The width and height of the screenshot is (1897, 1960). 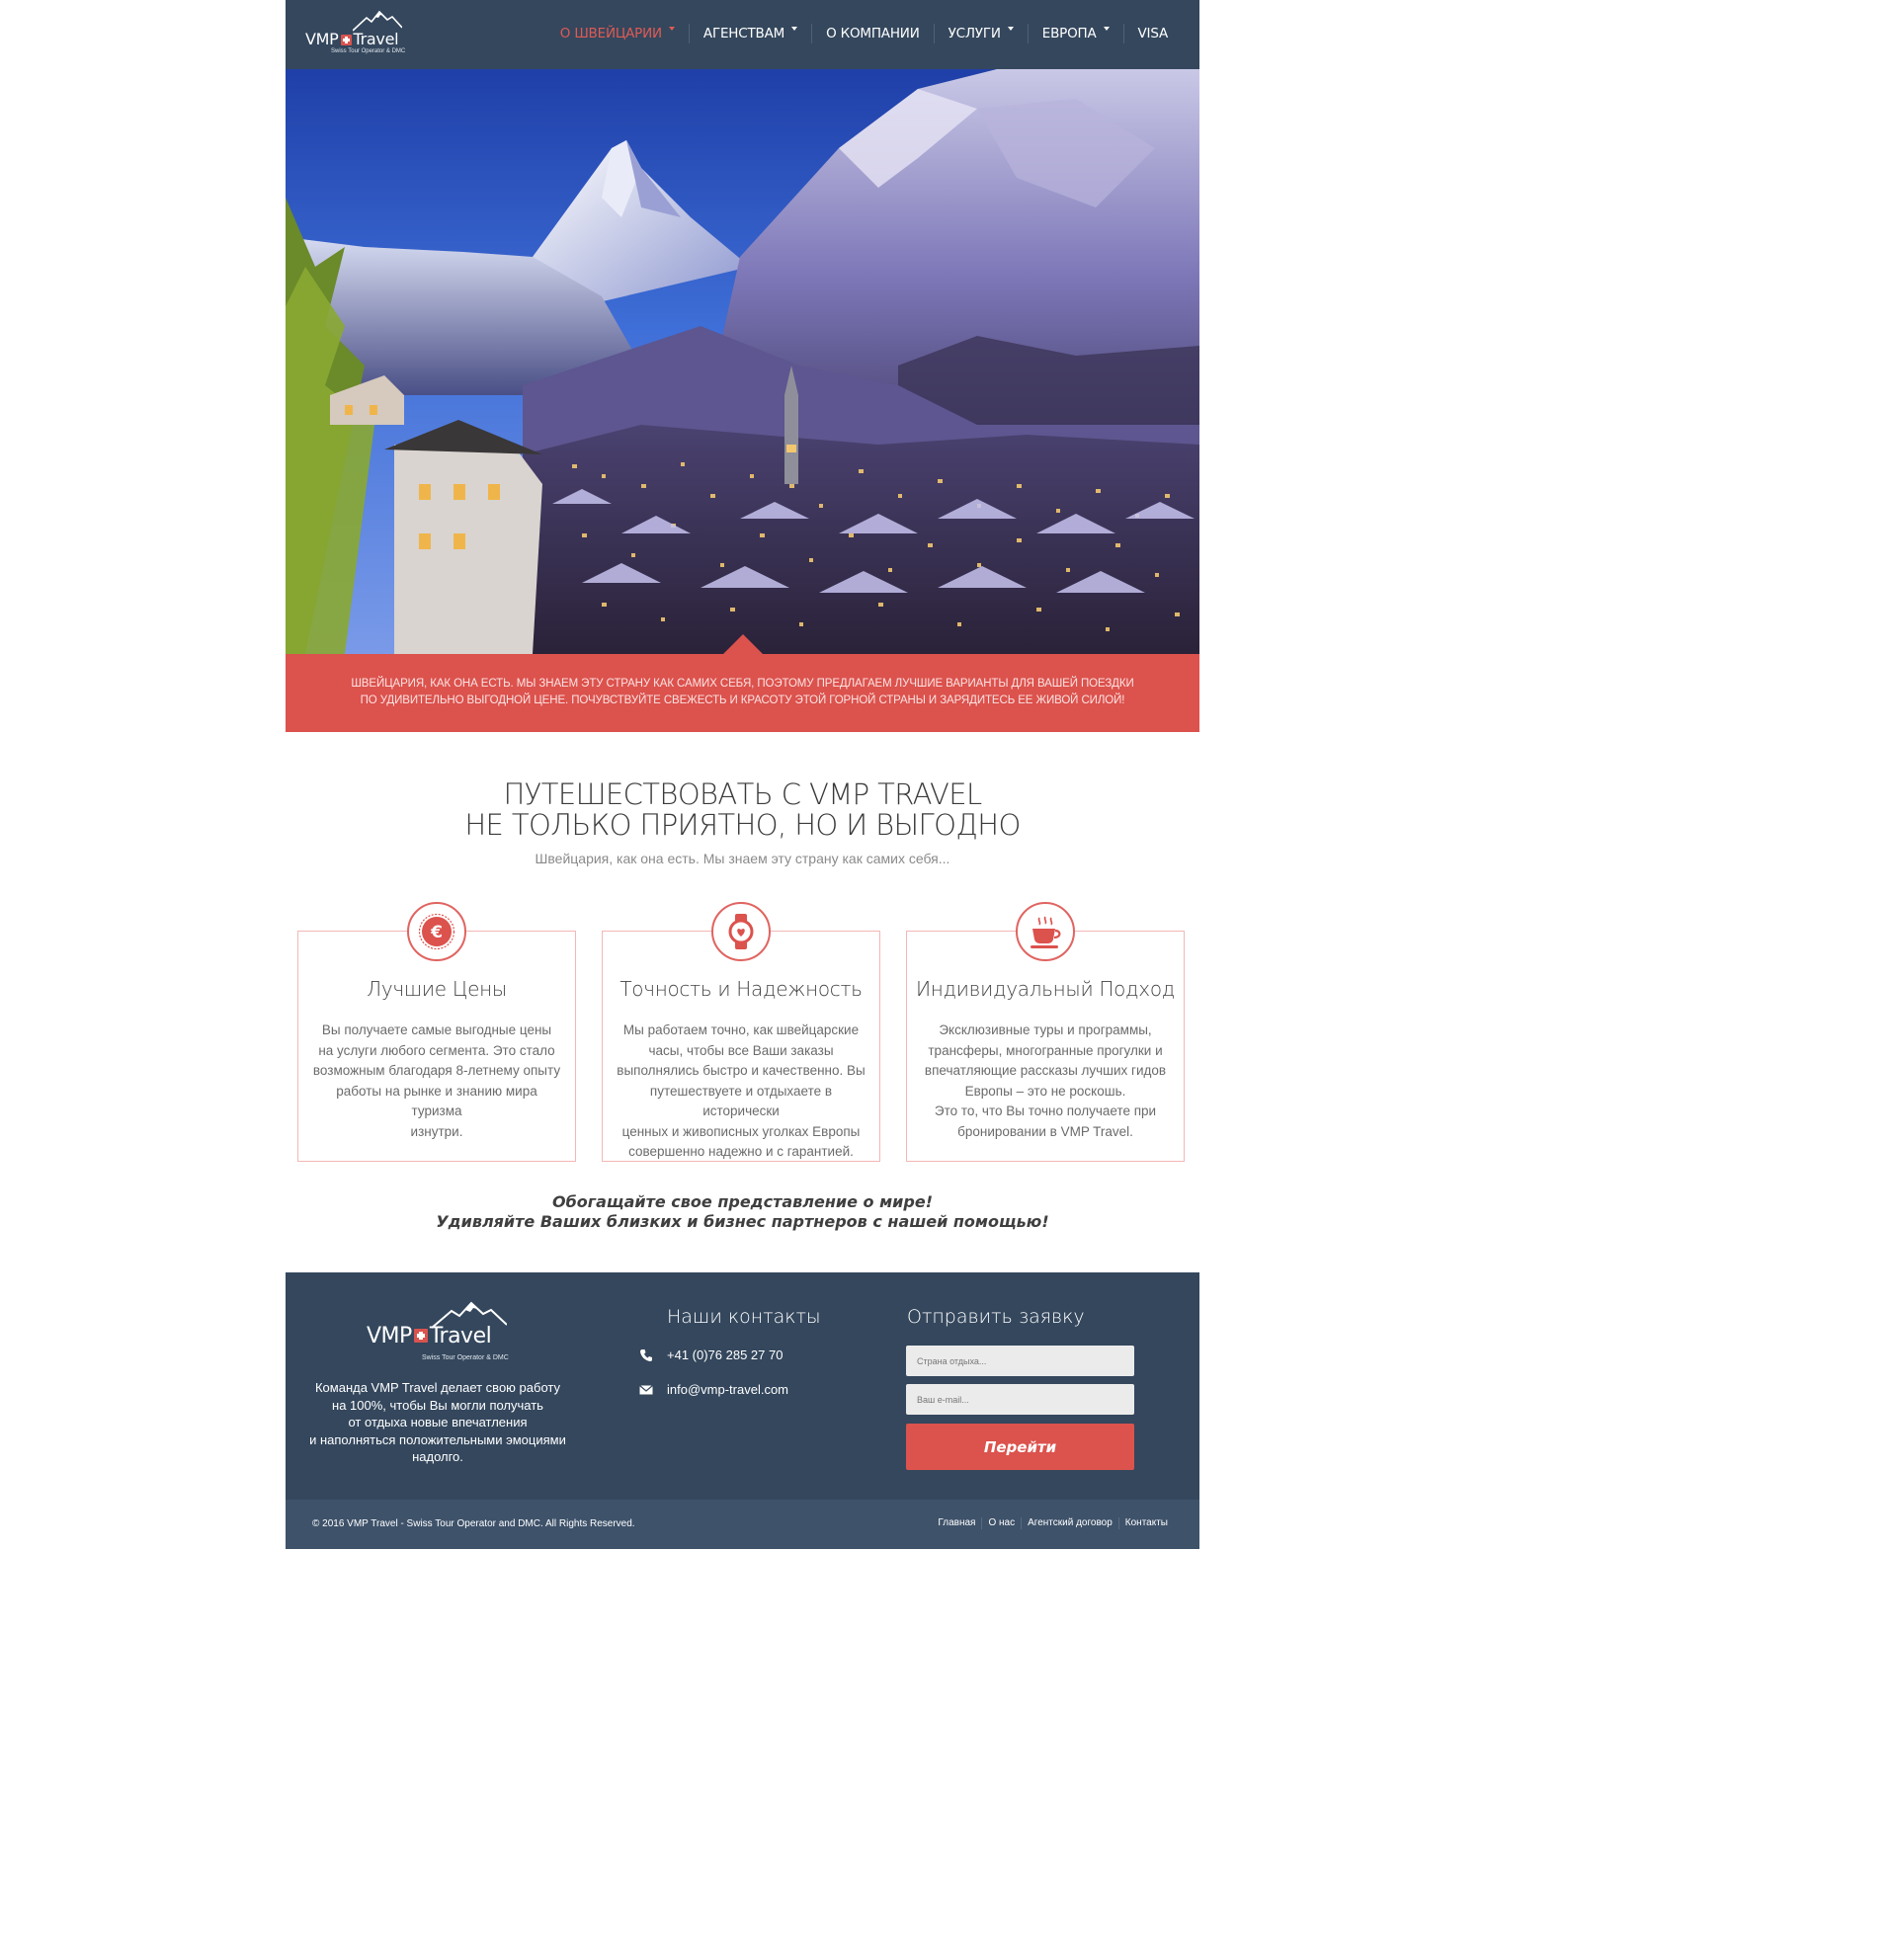 I want to click on mountain-logo-icon, so click(x=377, y=21).